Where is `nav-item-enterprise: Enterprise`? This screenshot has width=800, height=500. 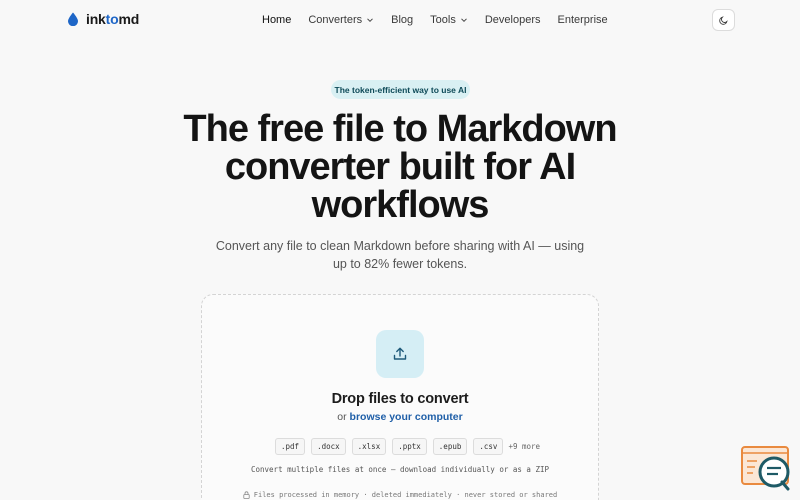
nav-item-enterprise: Enterprise is located at coordinates (583, 20).